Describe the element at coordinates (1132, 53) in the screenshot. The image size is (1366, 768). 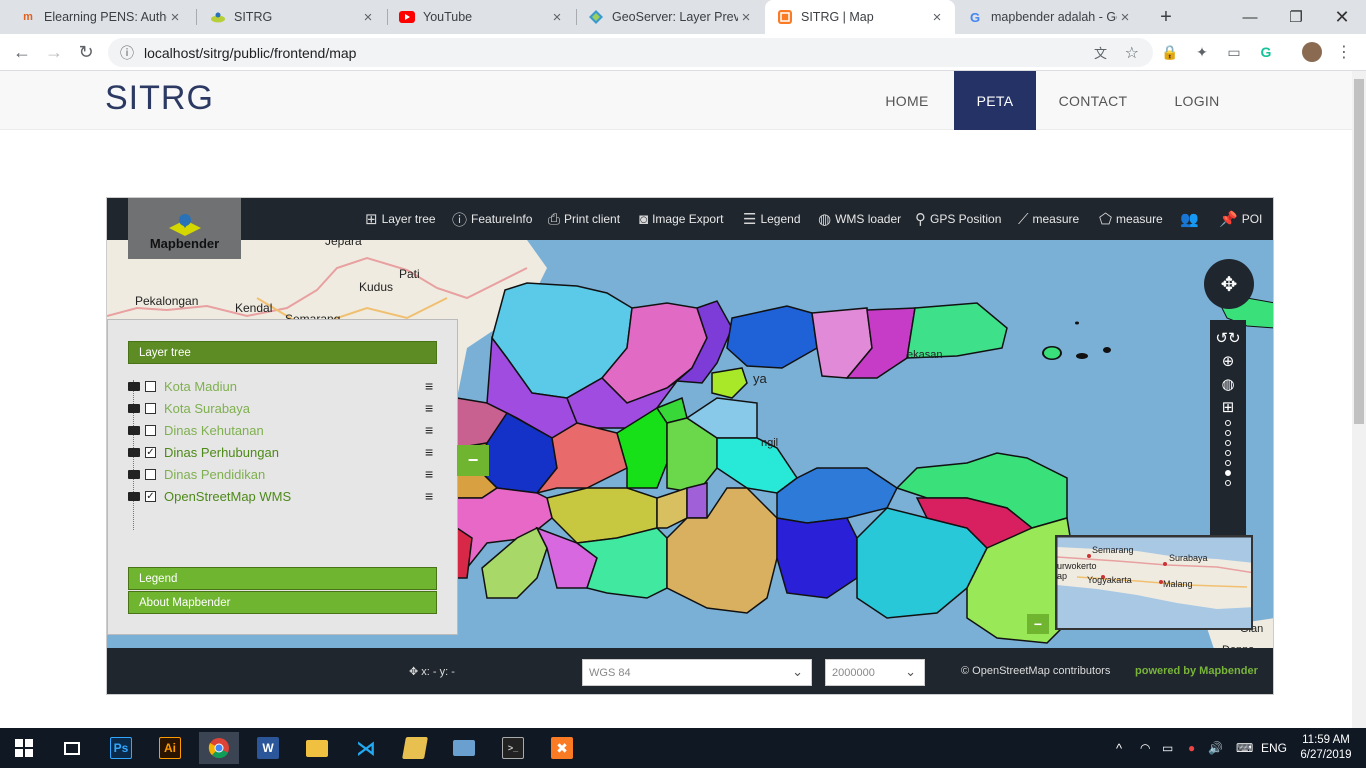
I see `bookmark-star-icon: ☆` at that location.